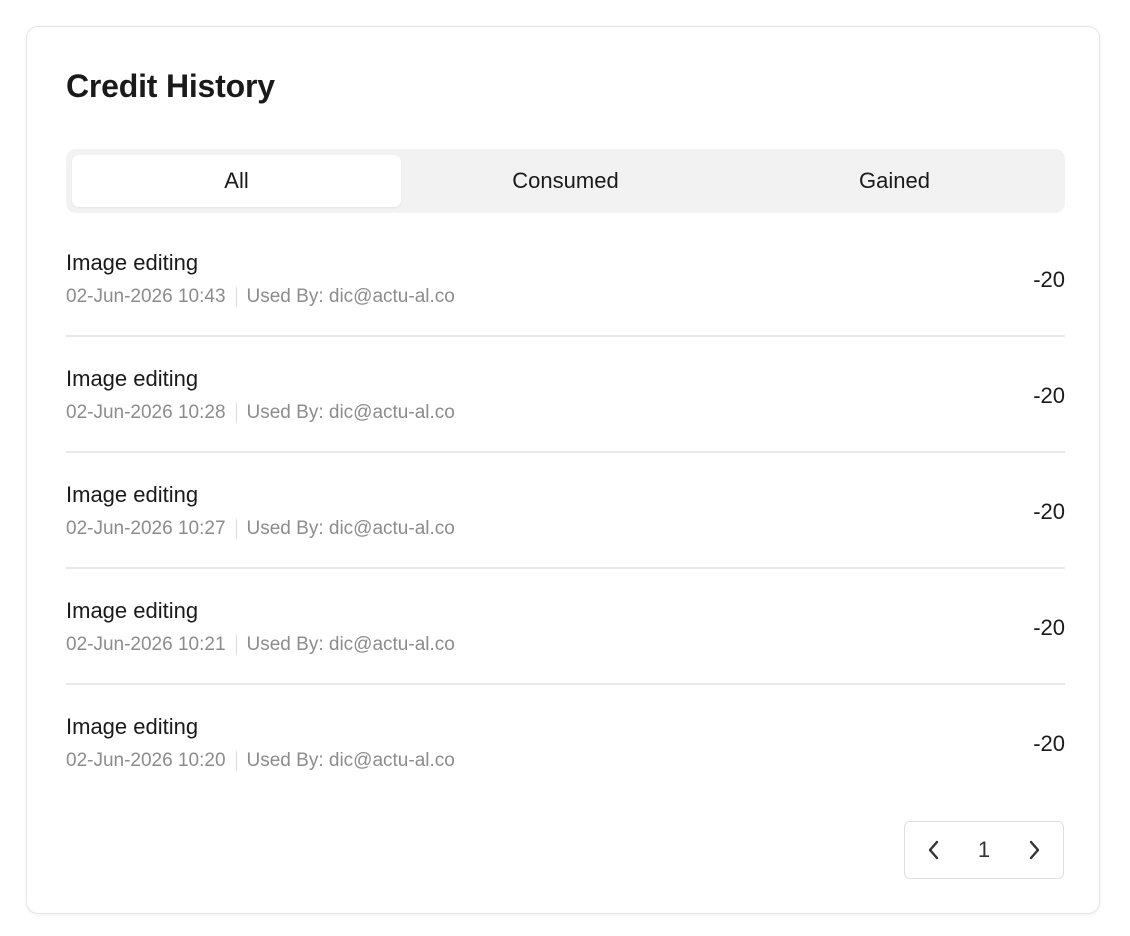 The width and height of the screenshot is (1130, 936). I want to click on pagination: 1, so click(984, 850).